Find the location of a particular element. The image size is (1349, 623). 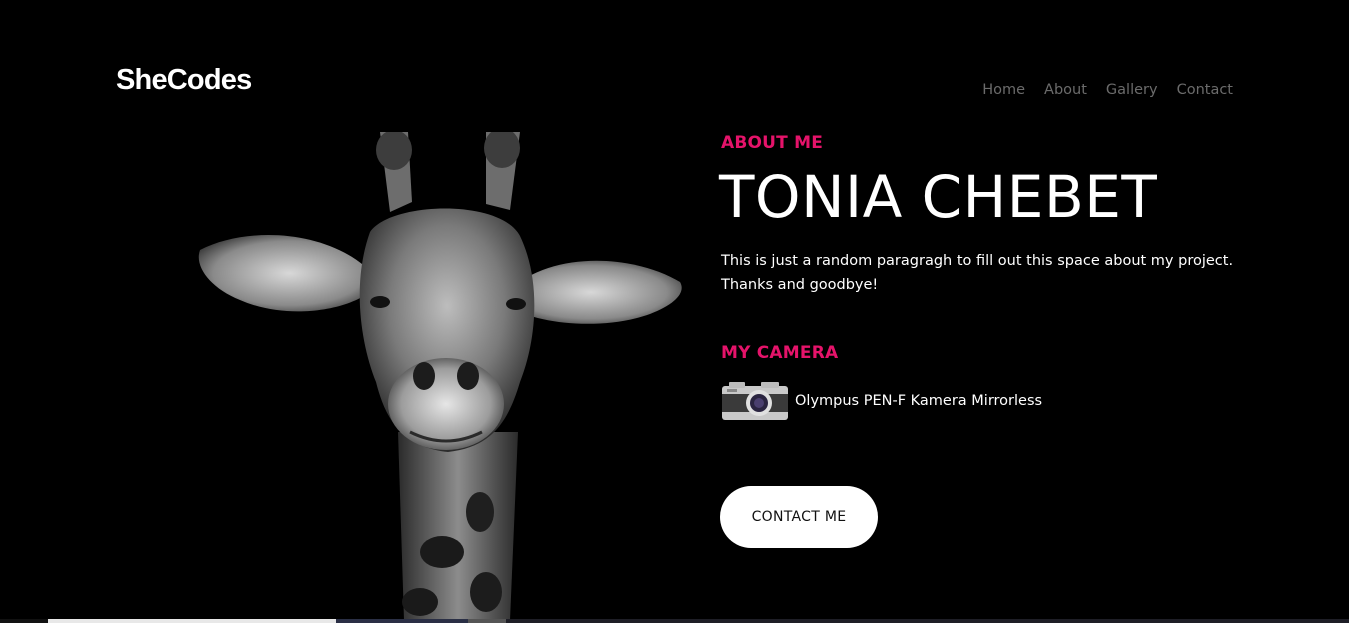

camera-model: Olympus PEN-F Kamera Mirrorless is located at coordinates (919, 401).